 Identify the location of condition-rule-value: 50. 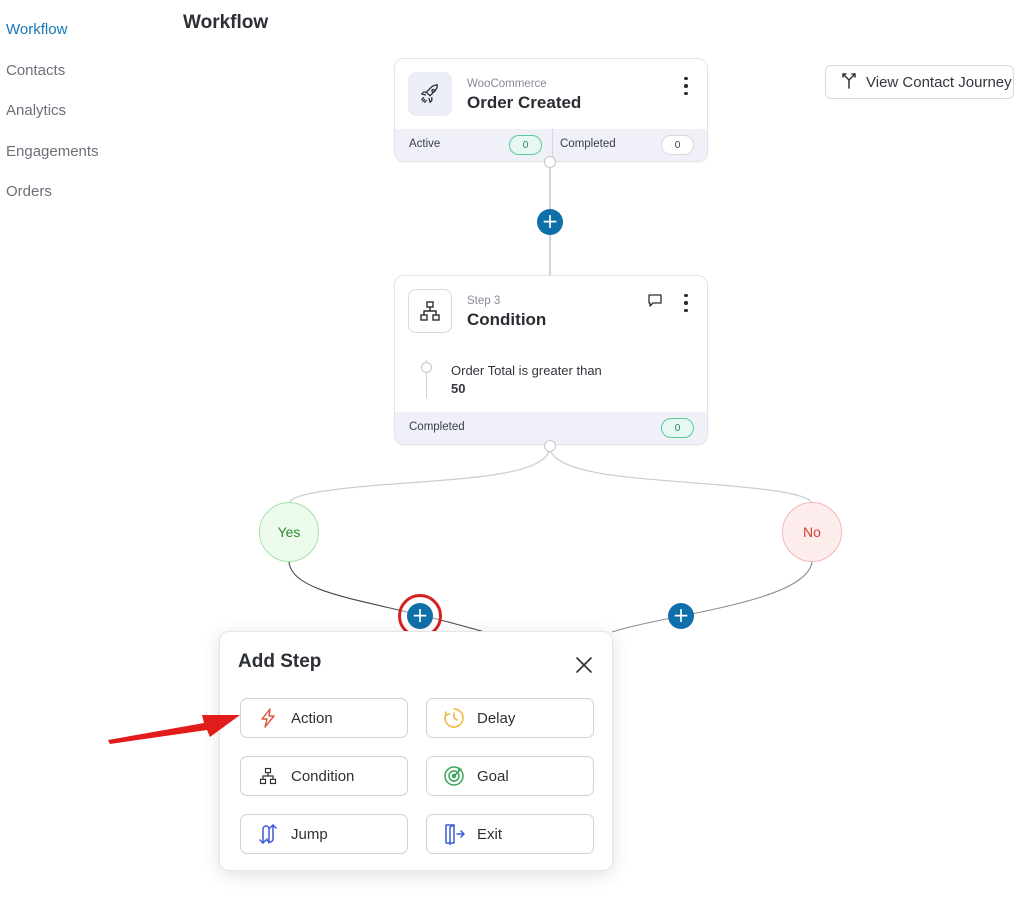
(458, 388).